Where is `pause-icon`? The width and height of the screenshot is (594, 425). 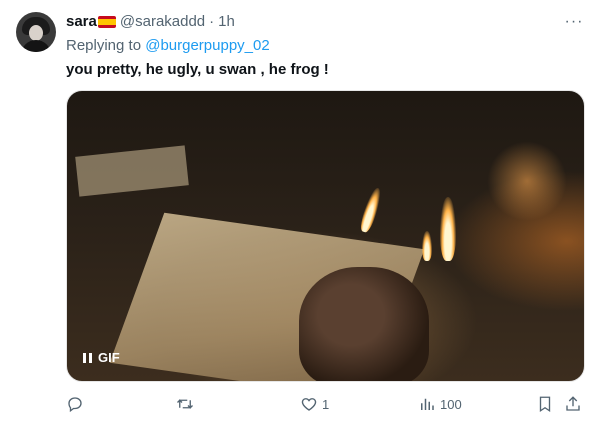
pause-icon is located at coordinates (87, 357).